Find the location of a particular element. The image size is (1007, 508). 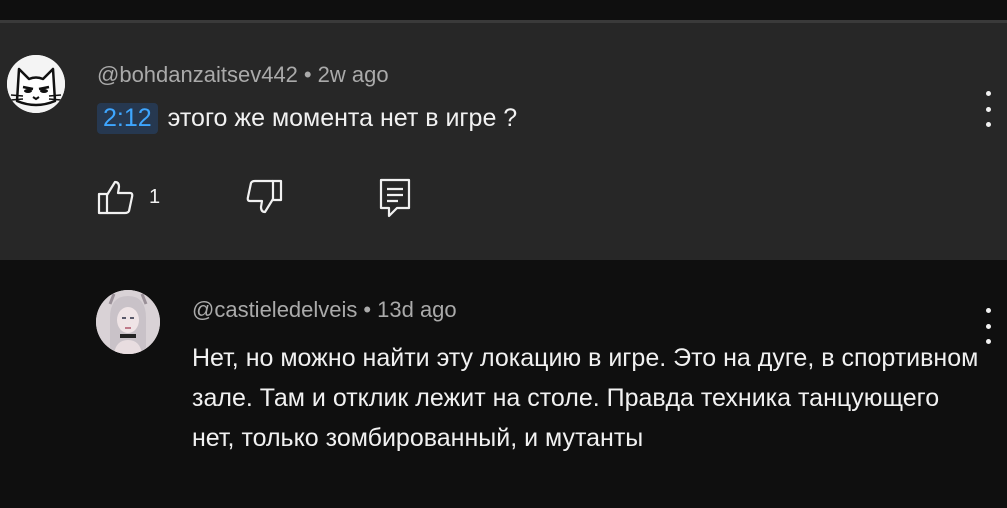

comment-body: этого же момента нет в игре ? is located at coordinates (342, 118).